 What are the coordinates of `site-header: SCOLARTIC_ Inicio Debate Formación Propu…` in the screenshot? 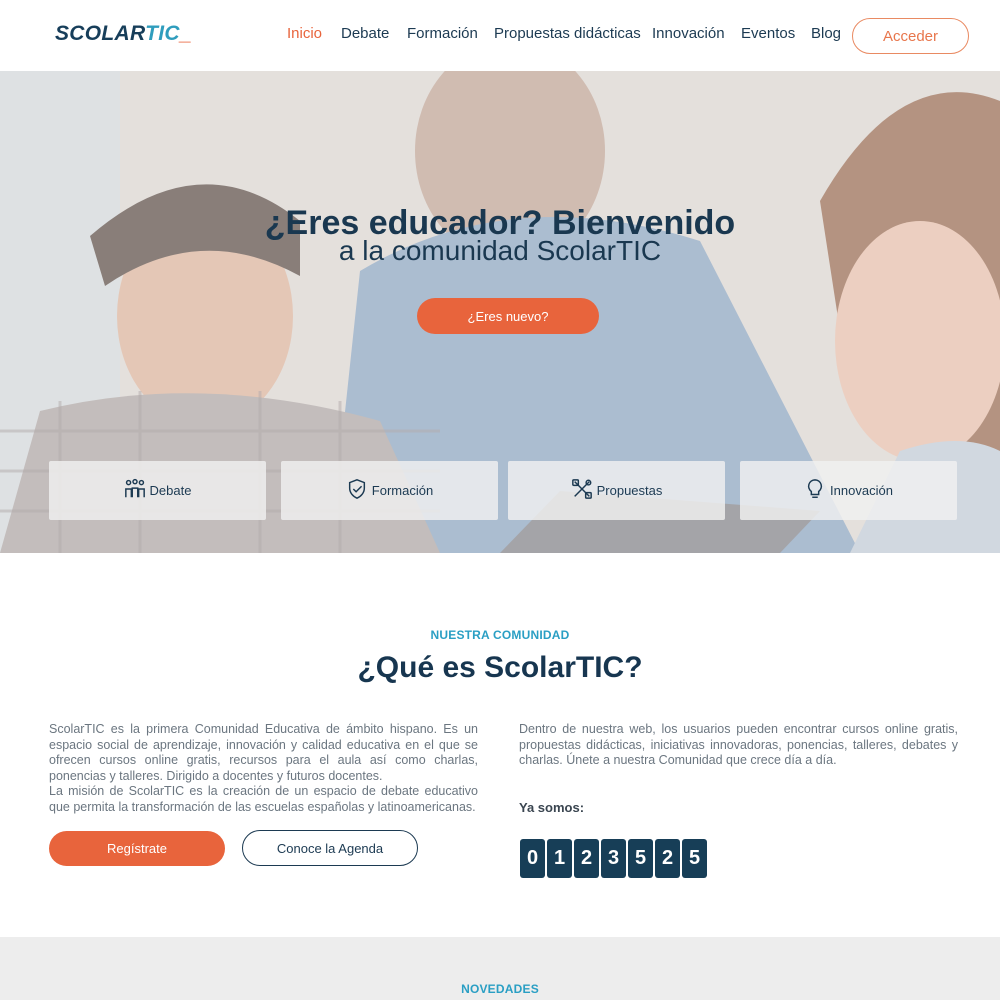 It's located at (500, 35).